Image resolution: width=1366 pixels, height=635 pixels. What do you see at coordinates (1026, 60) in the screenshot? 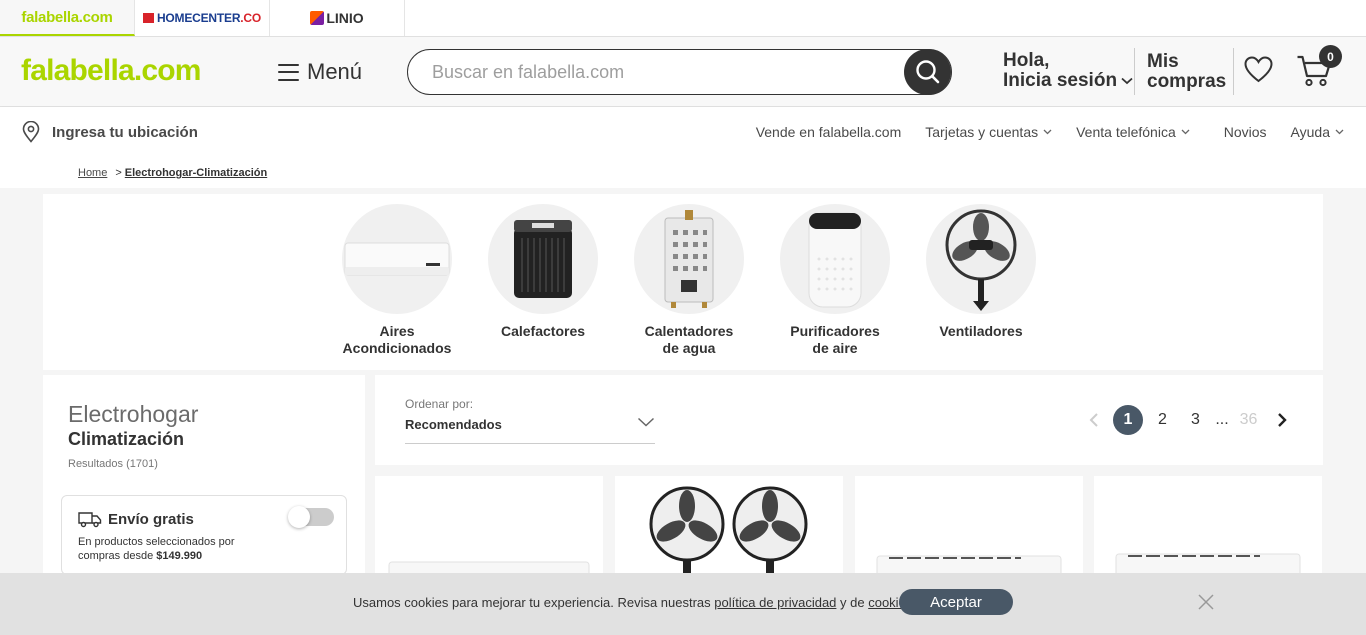
I see `login-greeting: Hola,` at bounding box center [1026, 60].